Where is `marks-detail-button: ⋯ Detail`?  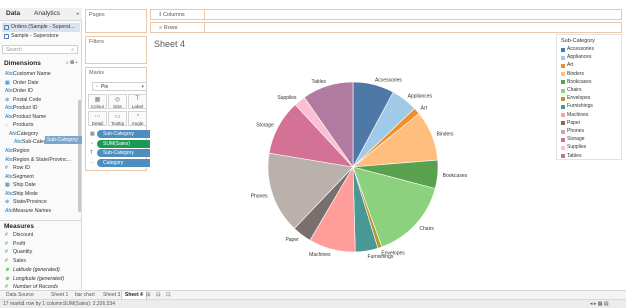 marks-detail-button: ⋯ Detail is located at coordinates (97, 118).